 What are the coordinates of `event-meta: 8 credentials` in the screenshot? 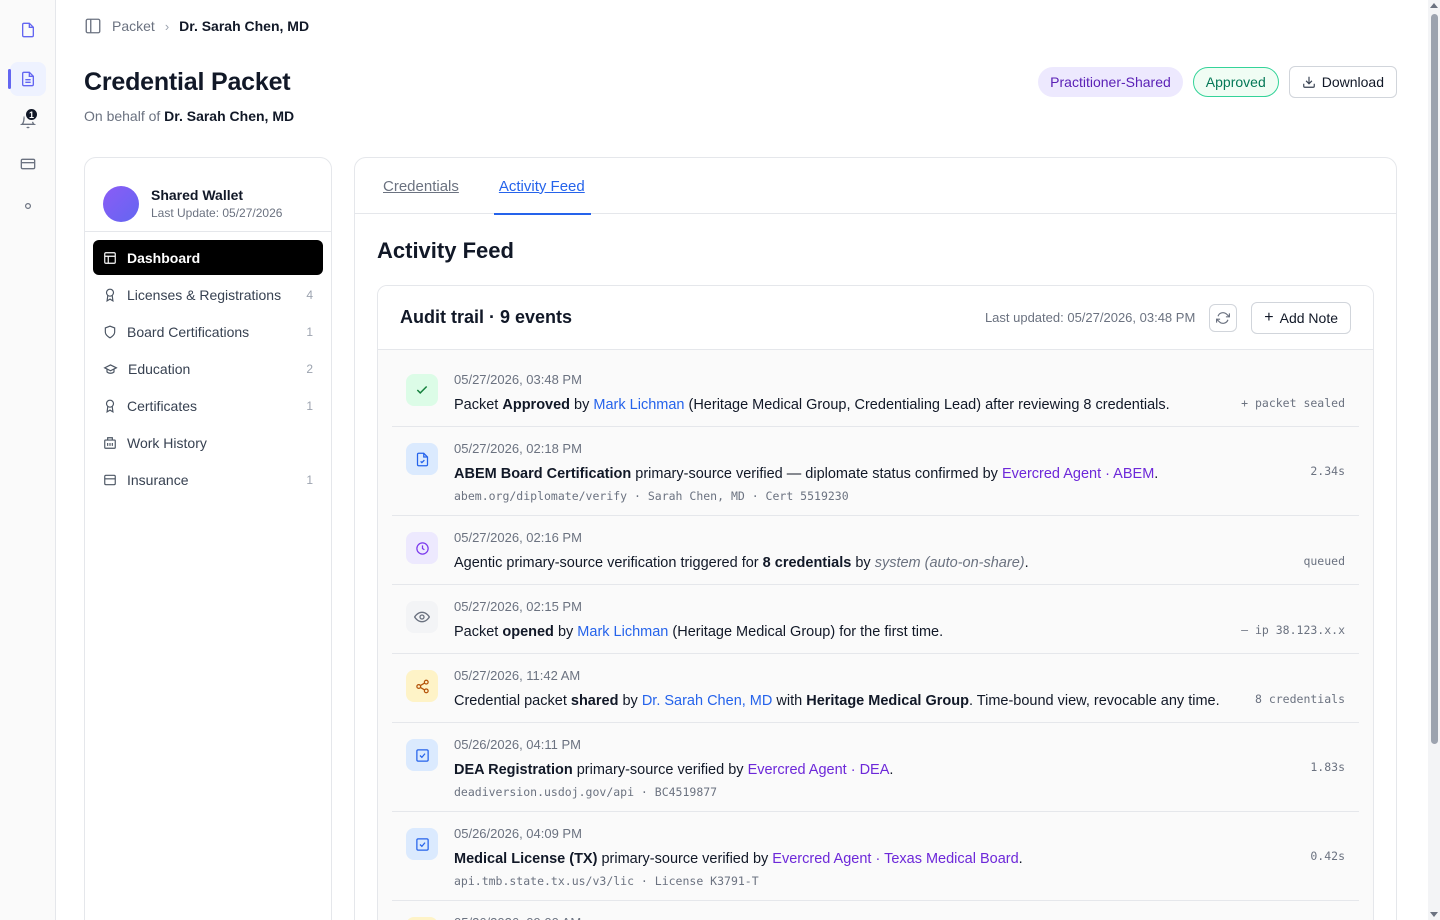 It's located at (1299, 699).